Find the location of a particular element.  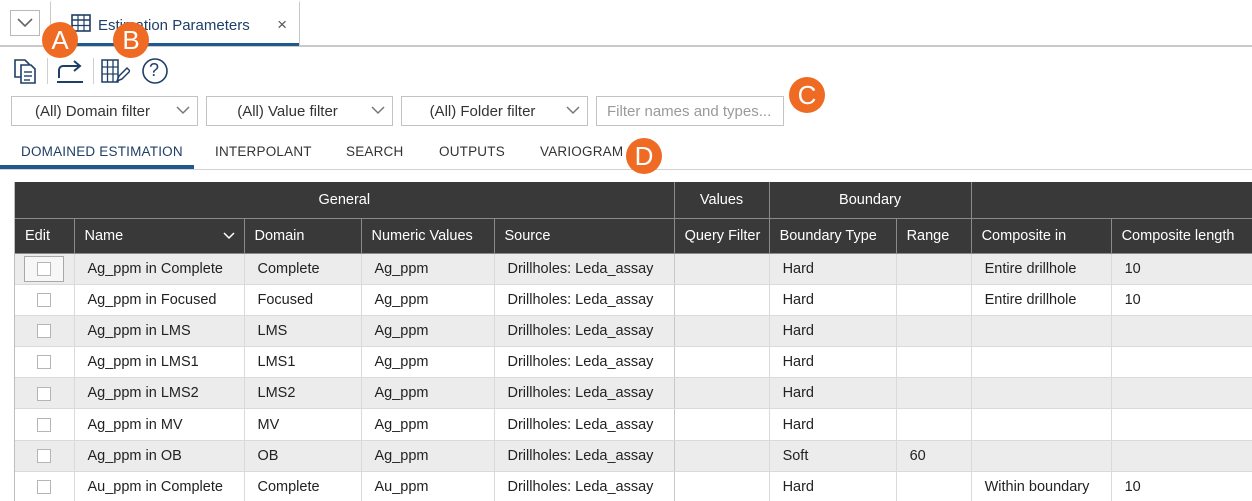

tab-estimation-parameters: Estimation Parameters × is located at coordinates (175, 23).